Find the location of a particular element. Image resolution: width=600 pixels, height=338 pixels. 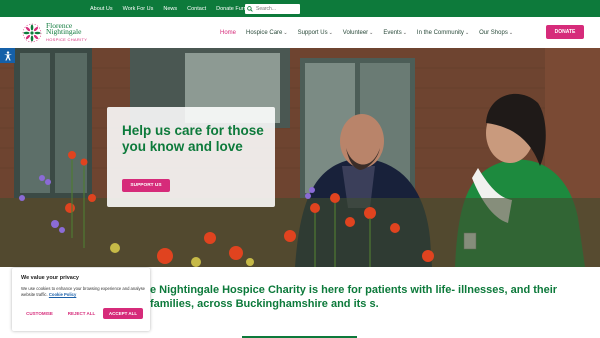

search-box is located at coordinates (272, 9).